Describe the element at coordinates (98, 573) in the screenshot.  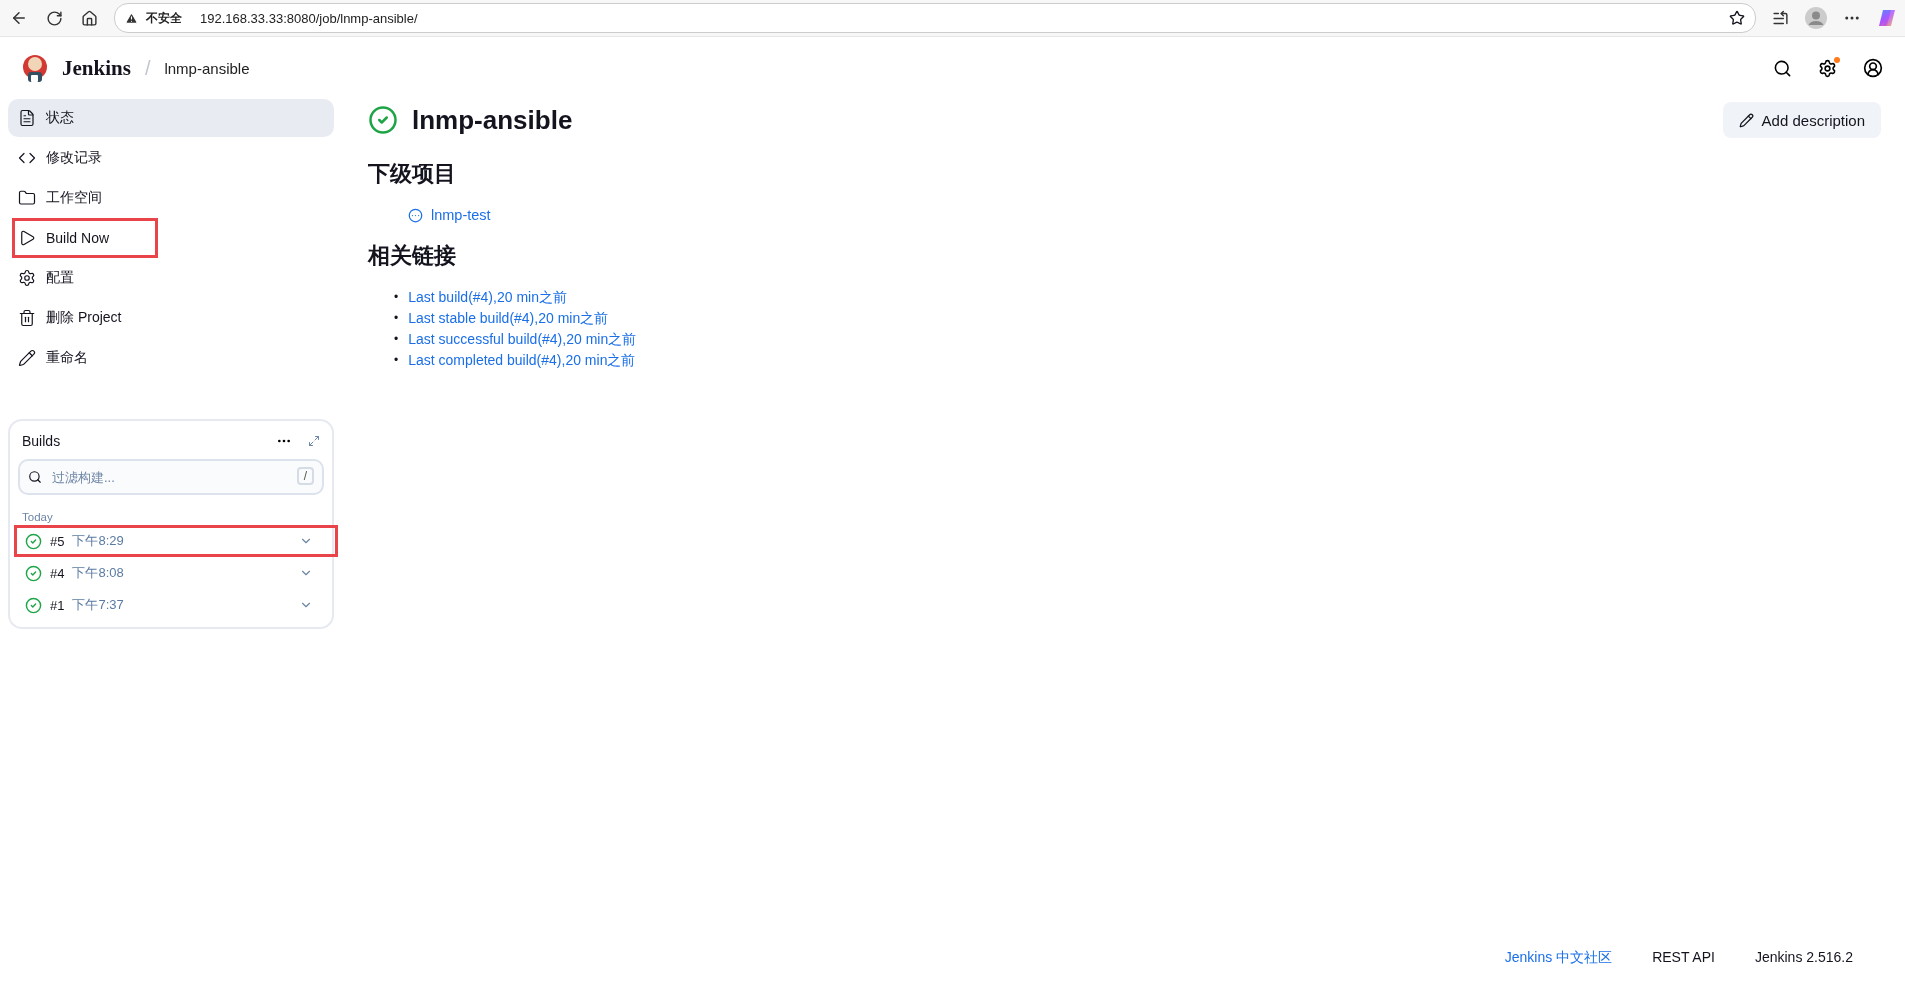
I see `build-time: 下午8:08` at that location.